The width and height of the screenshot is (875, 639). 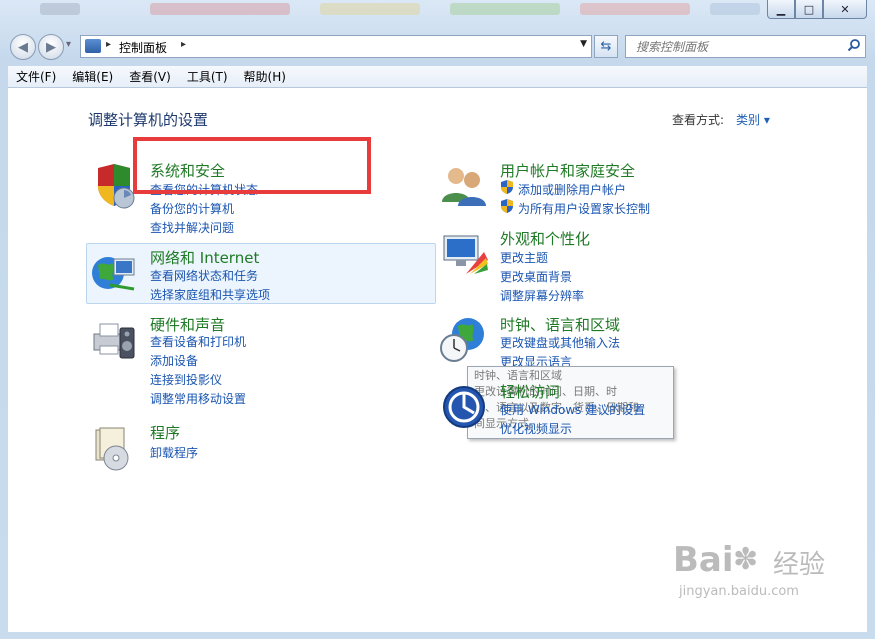 I want to click on breadcrumb-control-panel: 控制面板, so click(x=143, y=47).